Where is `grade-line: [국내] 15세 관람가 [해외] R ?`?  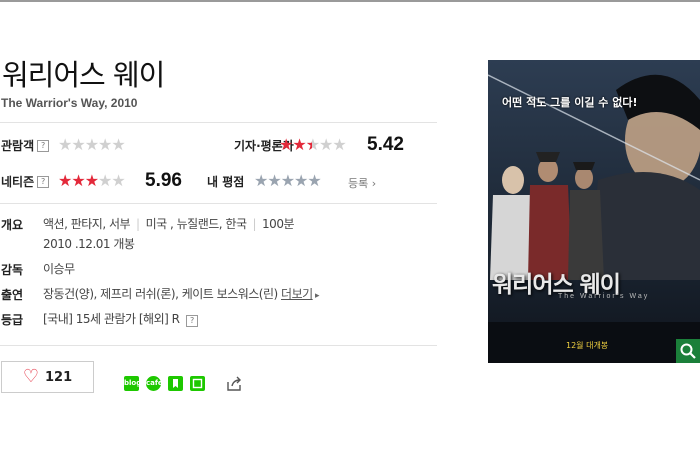
grade-line: [국내] 15세 관람가 [해외] R ? is located at coordinates (120, 318).